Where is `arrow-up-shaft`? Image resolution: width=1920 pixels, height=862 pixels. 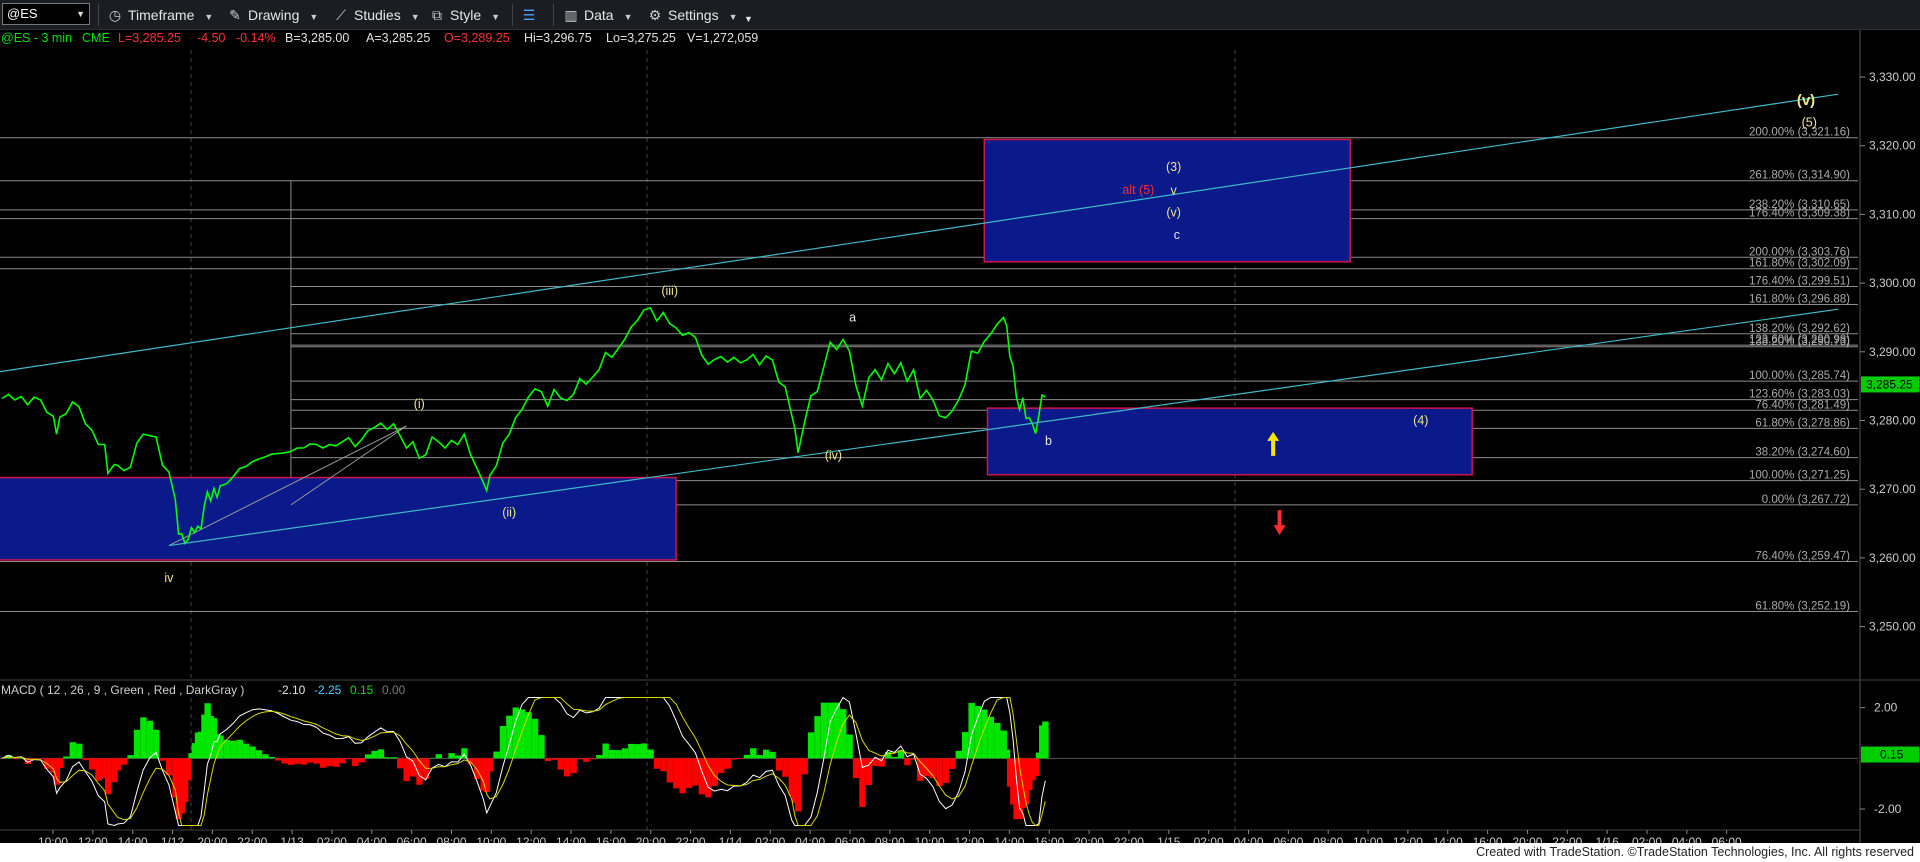 arrow-up-shaft is located at coordinates (1273, 447).